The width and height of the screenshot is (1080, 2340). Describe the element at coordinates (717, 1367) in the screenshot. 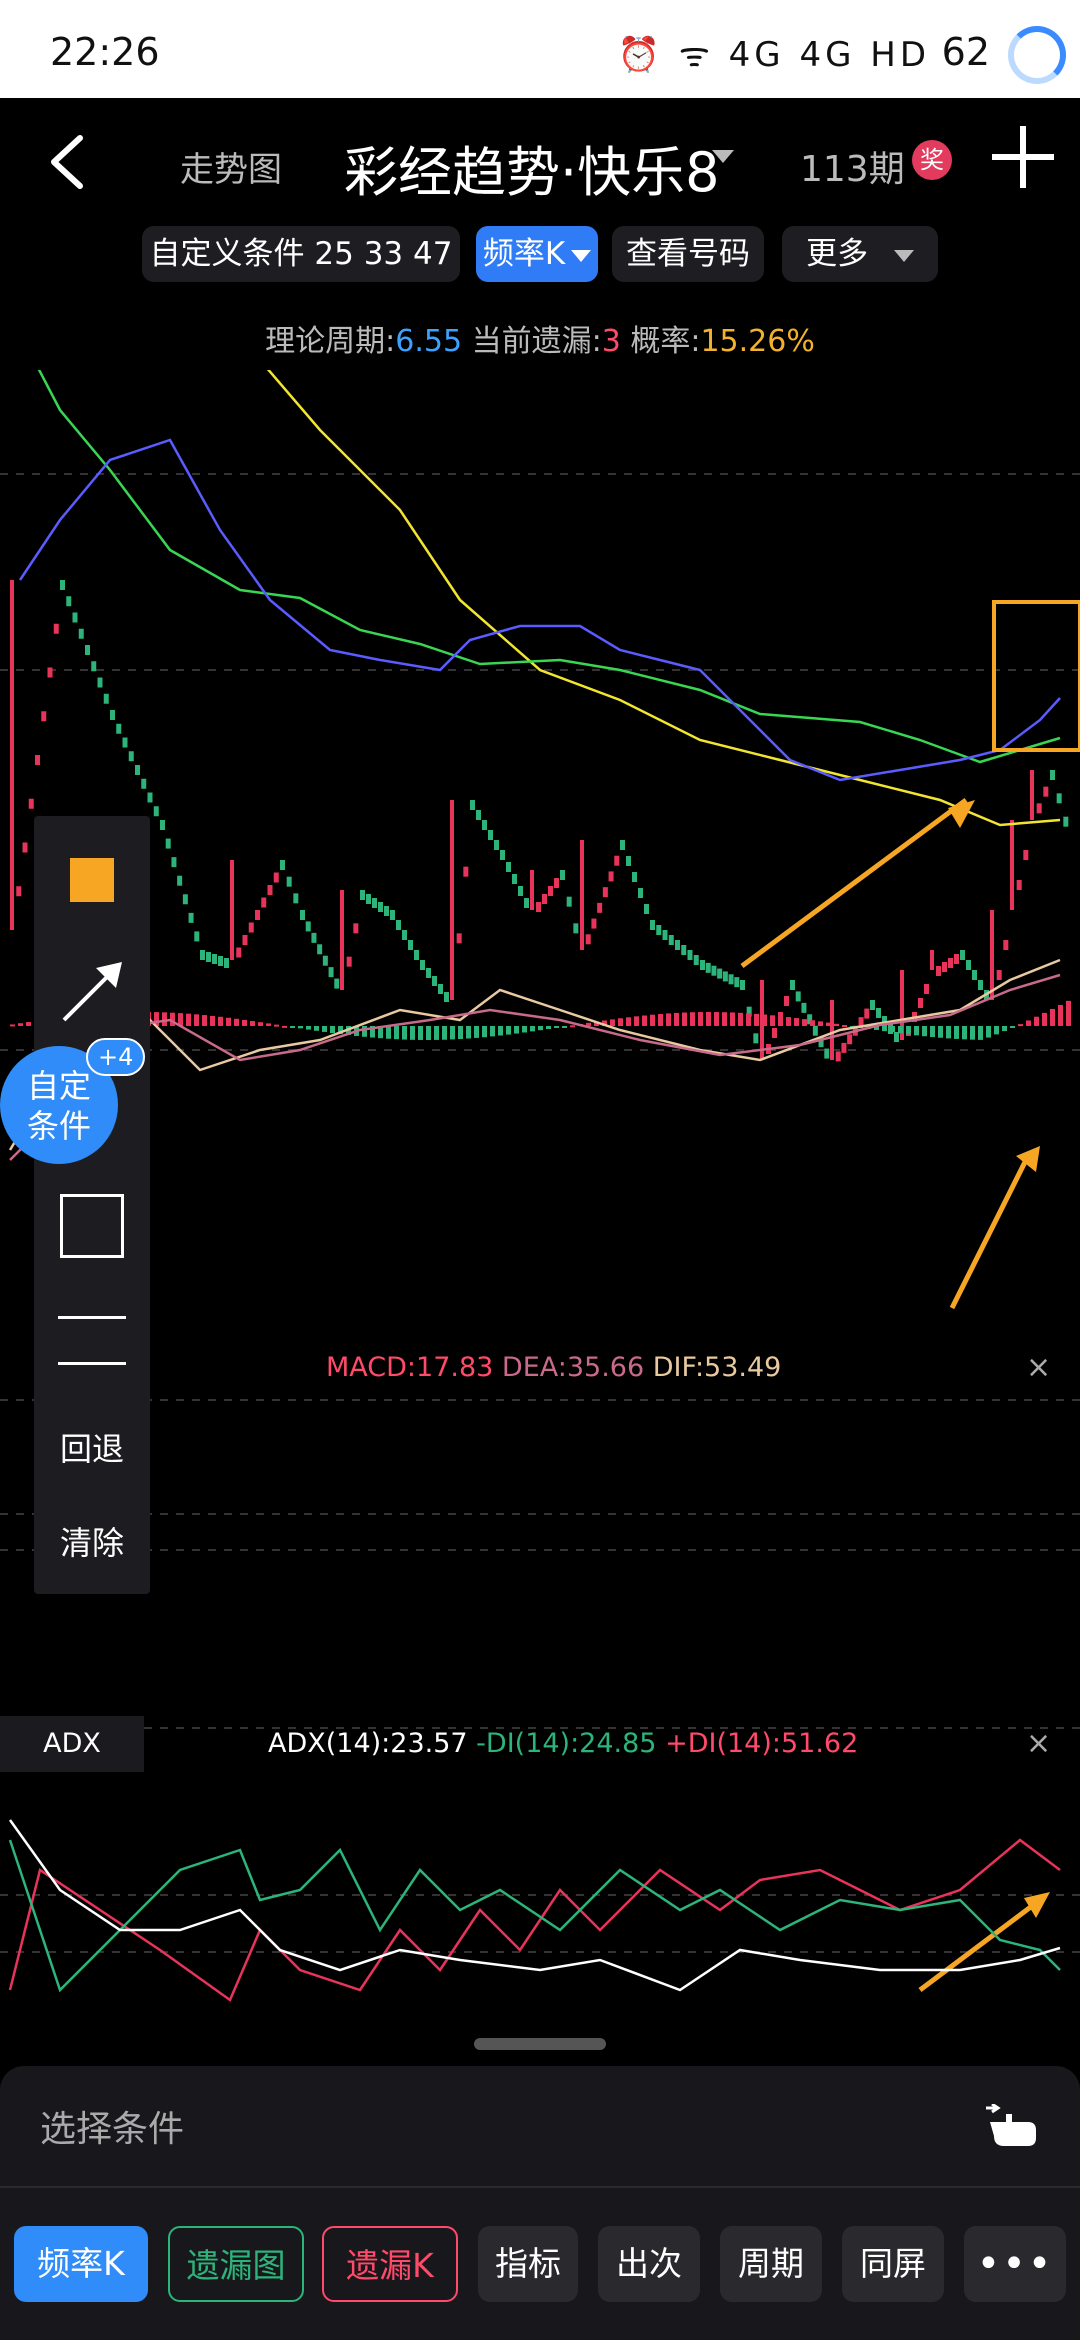

I see `dif-value: DIF:53.49` at that location.